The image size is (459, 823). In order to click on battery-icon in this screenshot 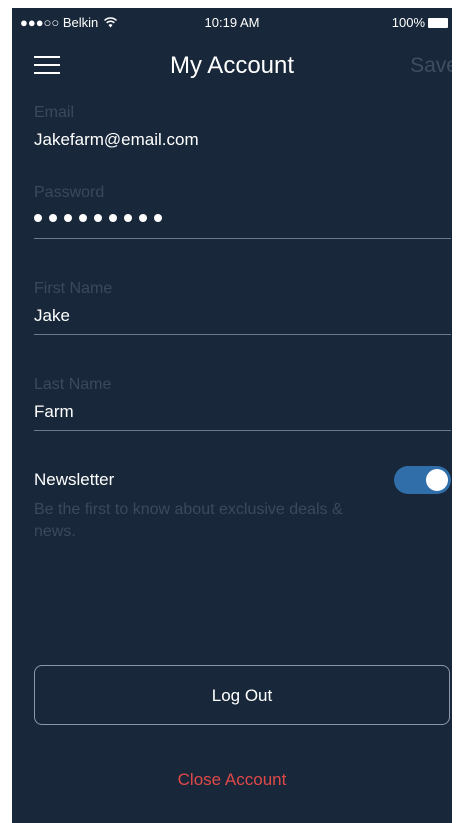, I will do `click(438, 22)`.